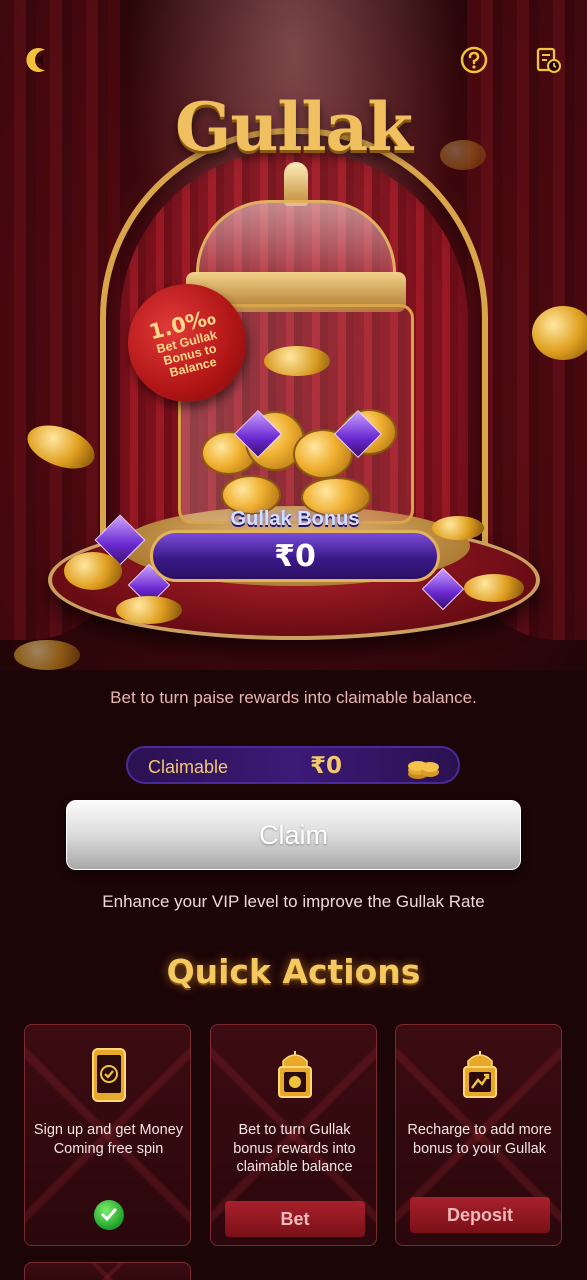  Describe the element at coordinates (423, 770) in the screenshot. I see `coin-stack-icon` at that location.